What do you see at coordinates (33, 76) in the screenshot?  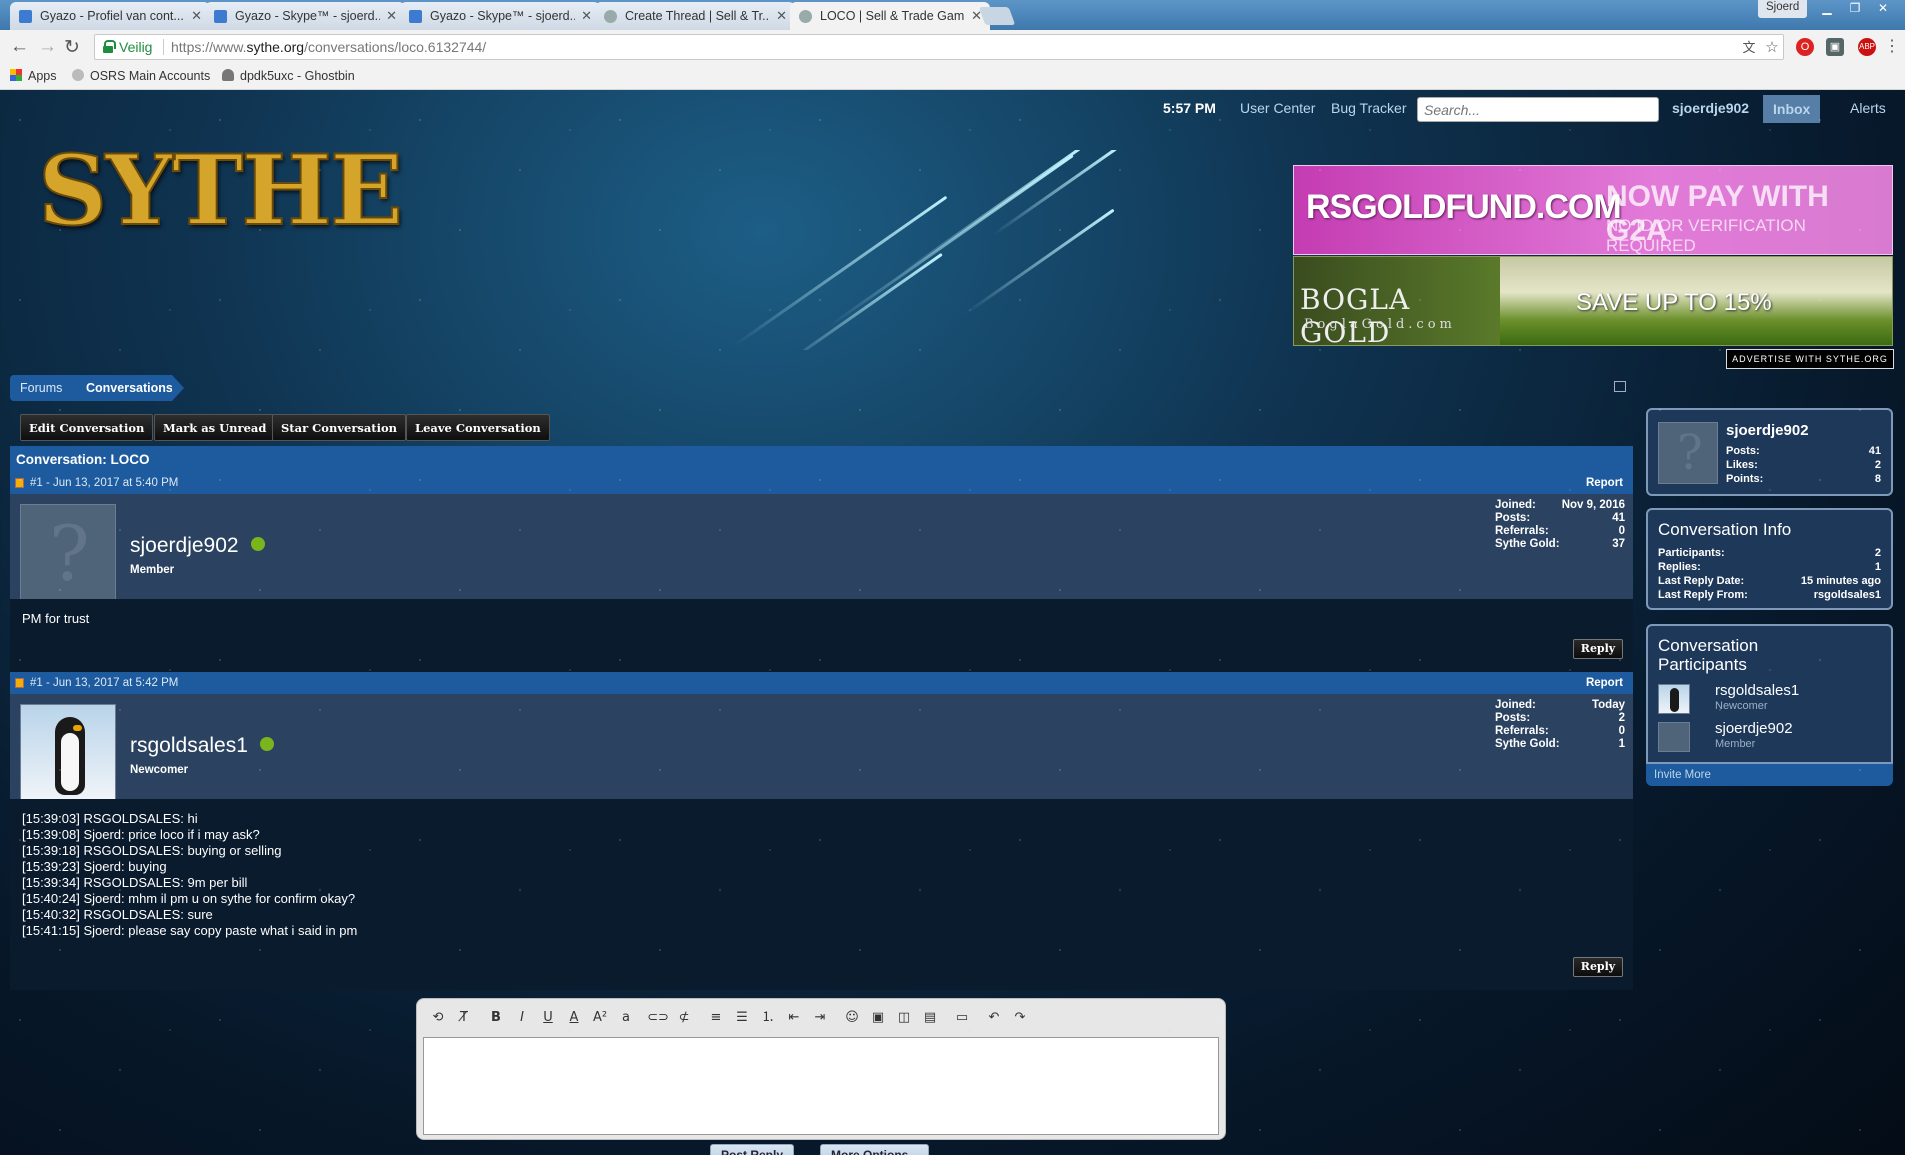 I see `bookmark-apps: Apps` at bounding box center [33, 76].